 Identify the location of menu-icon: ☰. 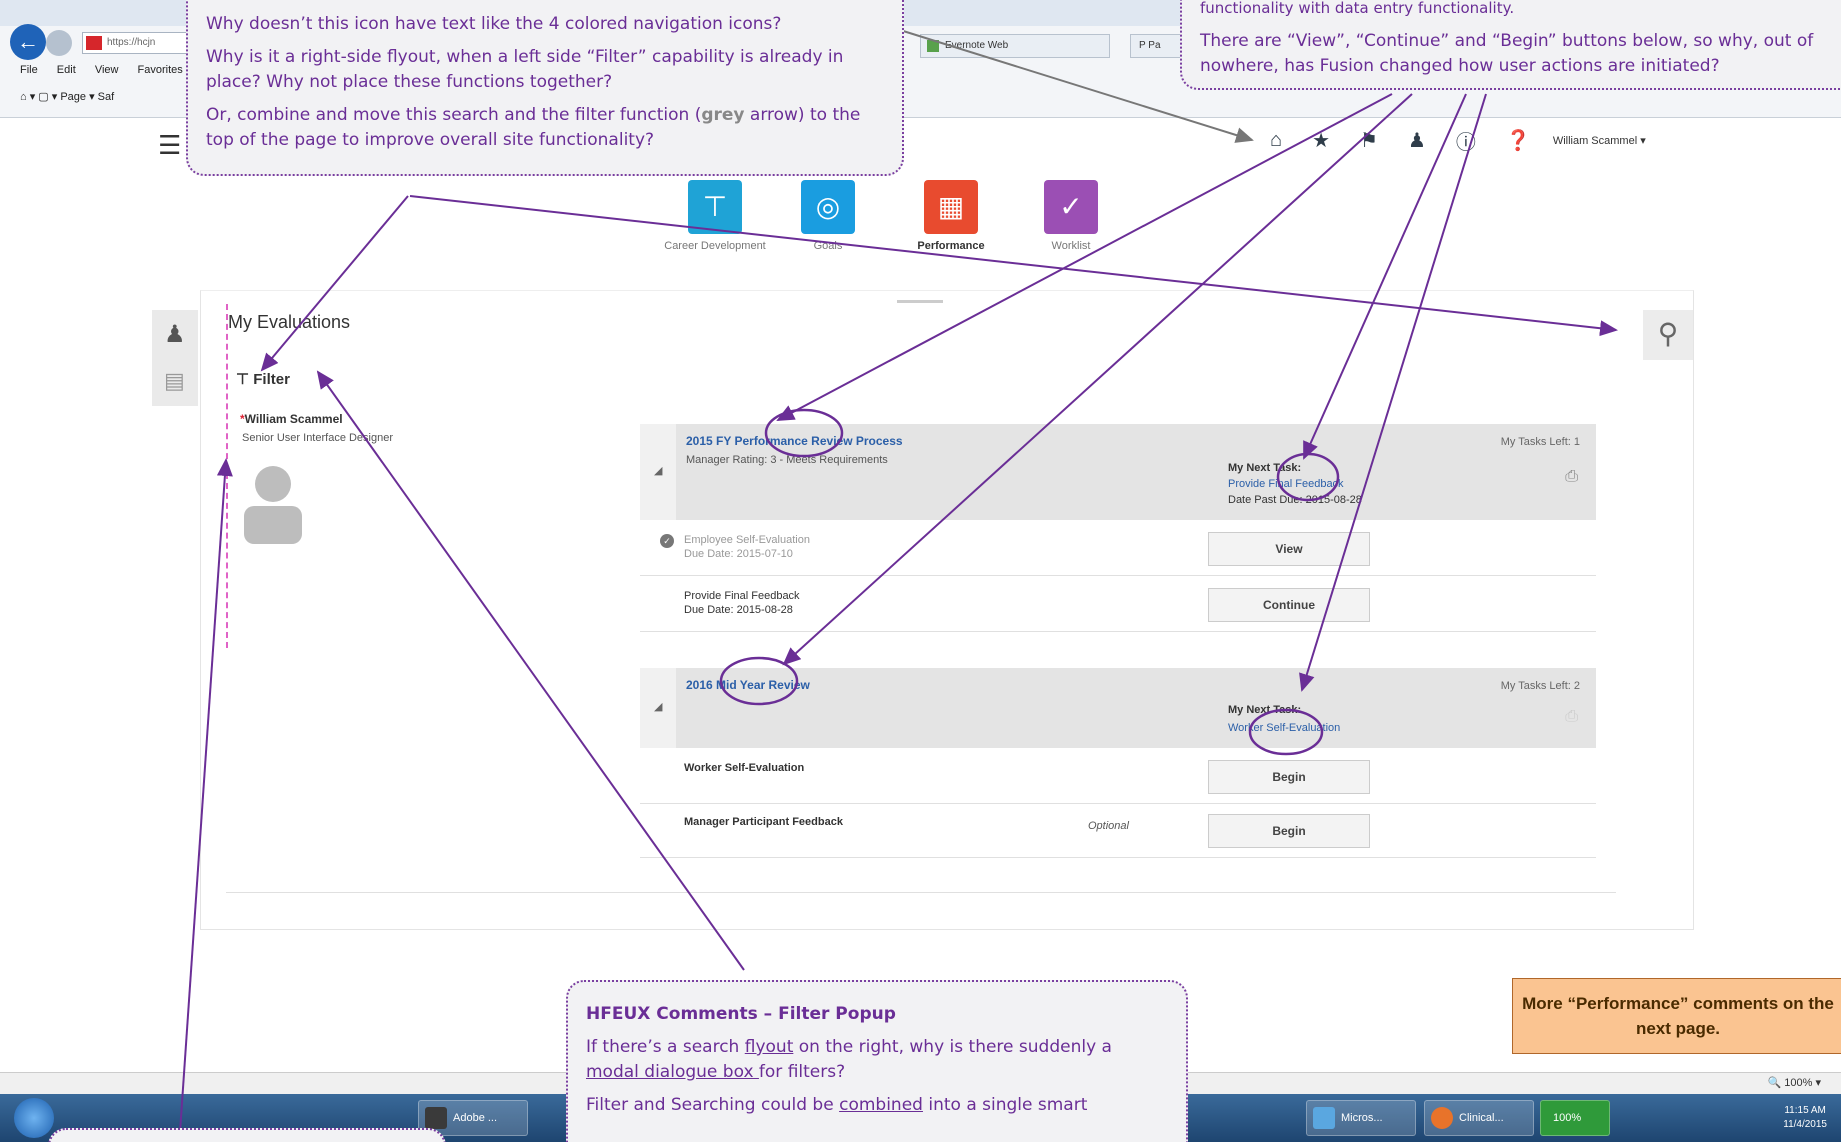
(169, 145).